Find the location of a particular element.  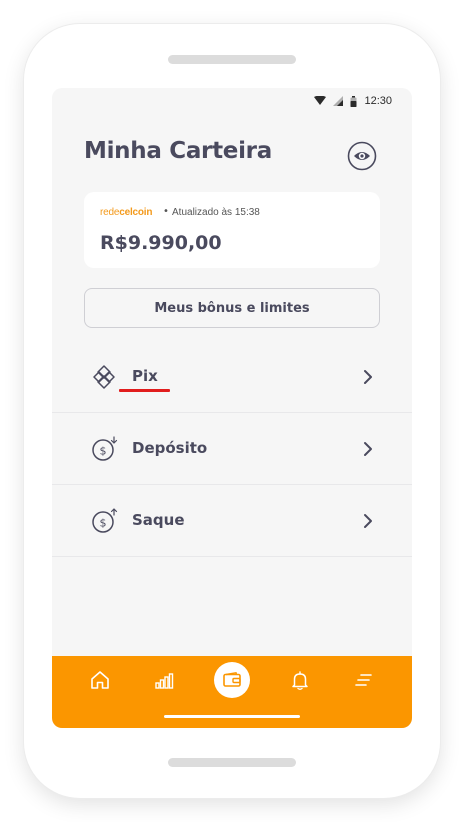

phone-bottom-bar is located at coordinates (232, 762).